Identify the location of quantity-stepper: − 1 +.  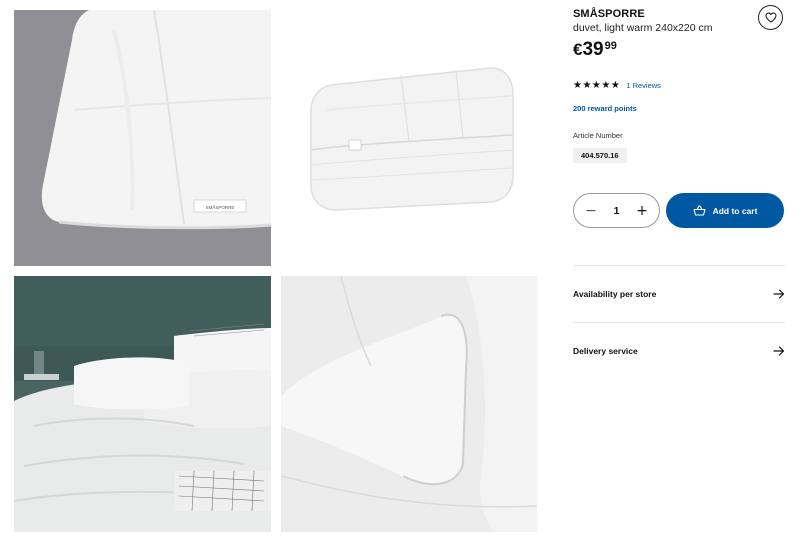
(616, 210).